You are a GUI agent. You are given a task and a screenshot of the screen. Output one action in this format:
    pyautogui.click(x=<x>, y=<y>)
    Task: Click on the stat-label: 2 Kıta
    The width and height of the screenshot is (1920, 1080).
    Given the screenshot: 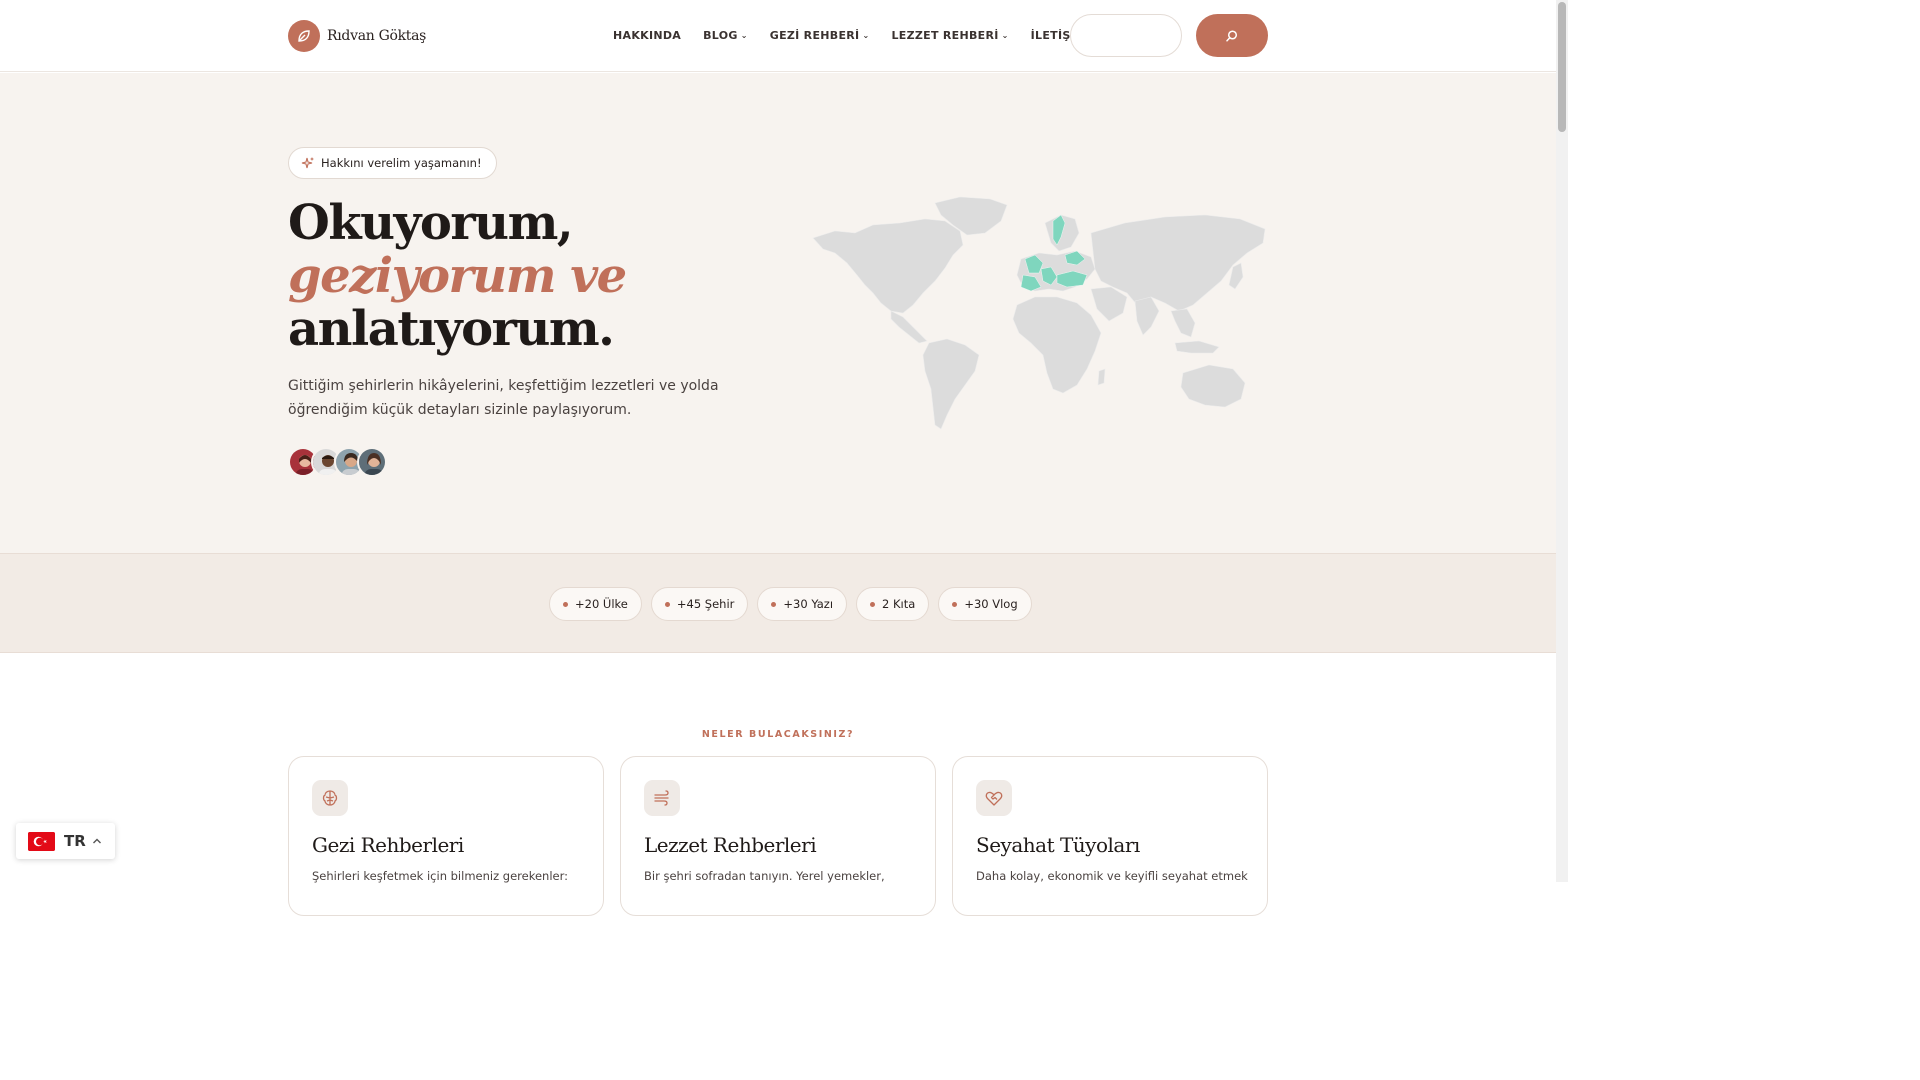 What is the action you would take?
    pyautogui.click(x=899, y=604)
    